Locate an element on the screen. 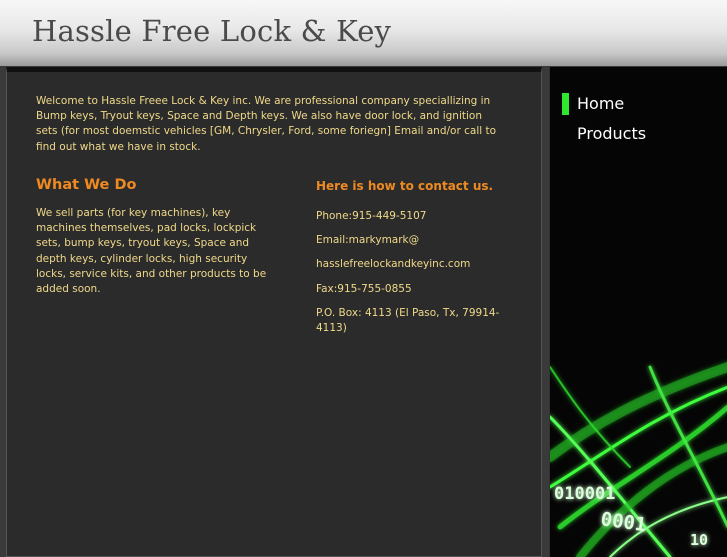  email-domain-text: hasslefreelockandkeyinc.com is located at coordinates (393, 264).